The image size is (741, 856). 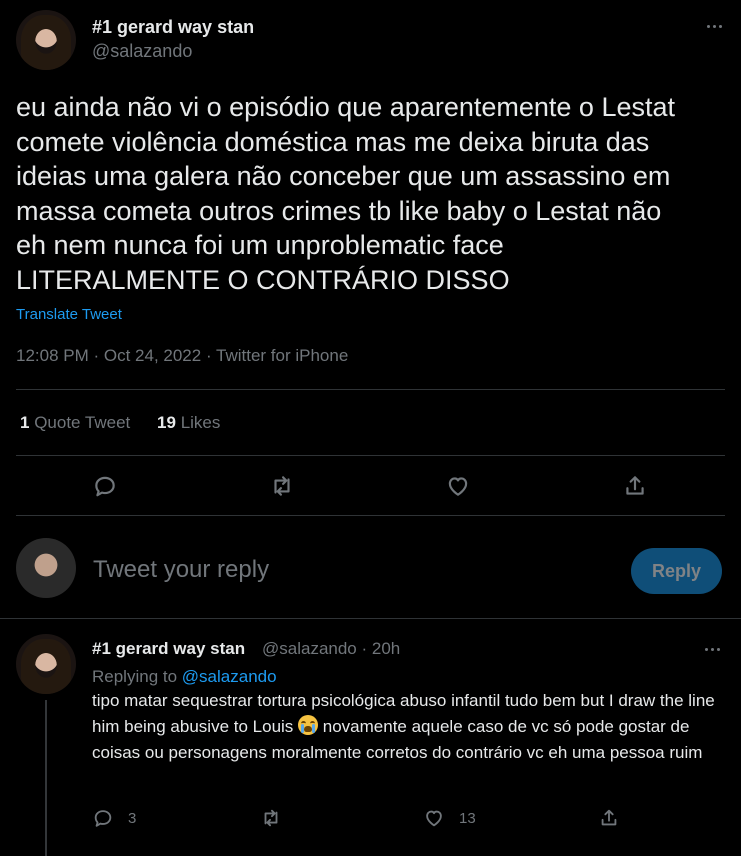 What do you see at coordinates (168, 649) in the screenshot?
I see `reply-author-name: #1 gerard way stan` at bounding box center [168, 649].